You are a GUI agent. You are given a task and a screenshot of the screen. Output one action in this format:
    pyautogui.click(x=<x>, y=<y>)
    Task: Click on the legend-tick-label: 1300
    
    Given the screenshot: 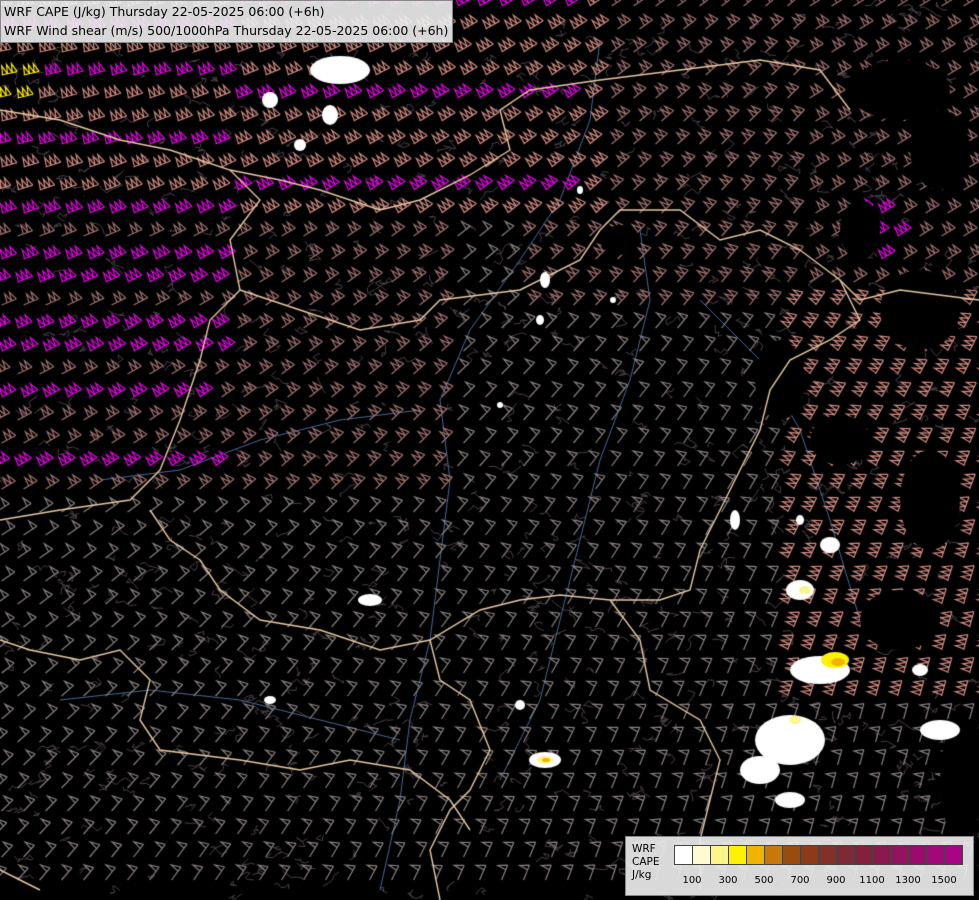 What is the action you would take?
    pyautogui.click(x=908, y=880)
    